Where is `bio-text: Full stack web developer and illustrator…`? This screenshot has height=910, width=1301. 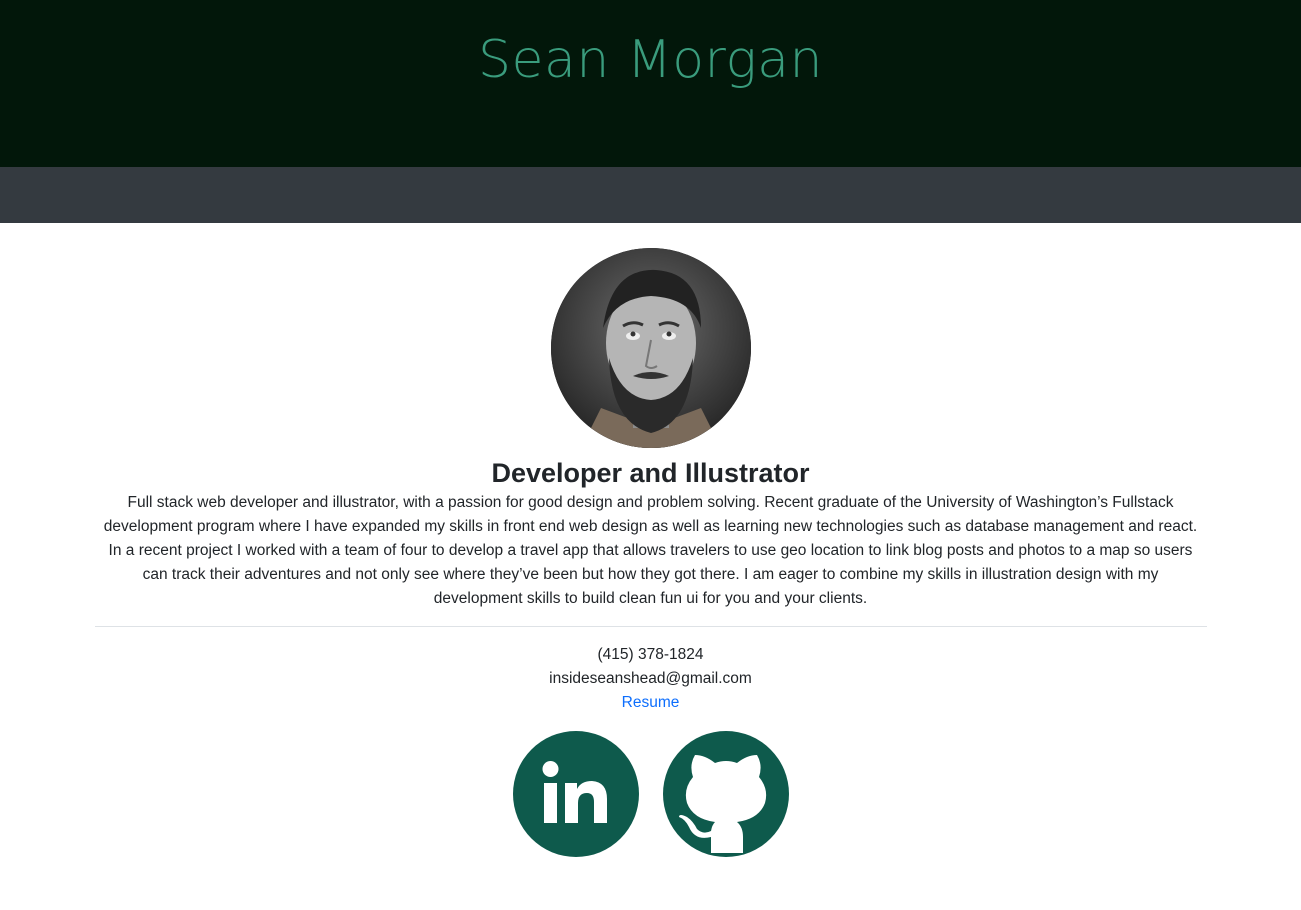
bio-text: Full stack web developer and illustrator… is located at coordinates (650, 550).